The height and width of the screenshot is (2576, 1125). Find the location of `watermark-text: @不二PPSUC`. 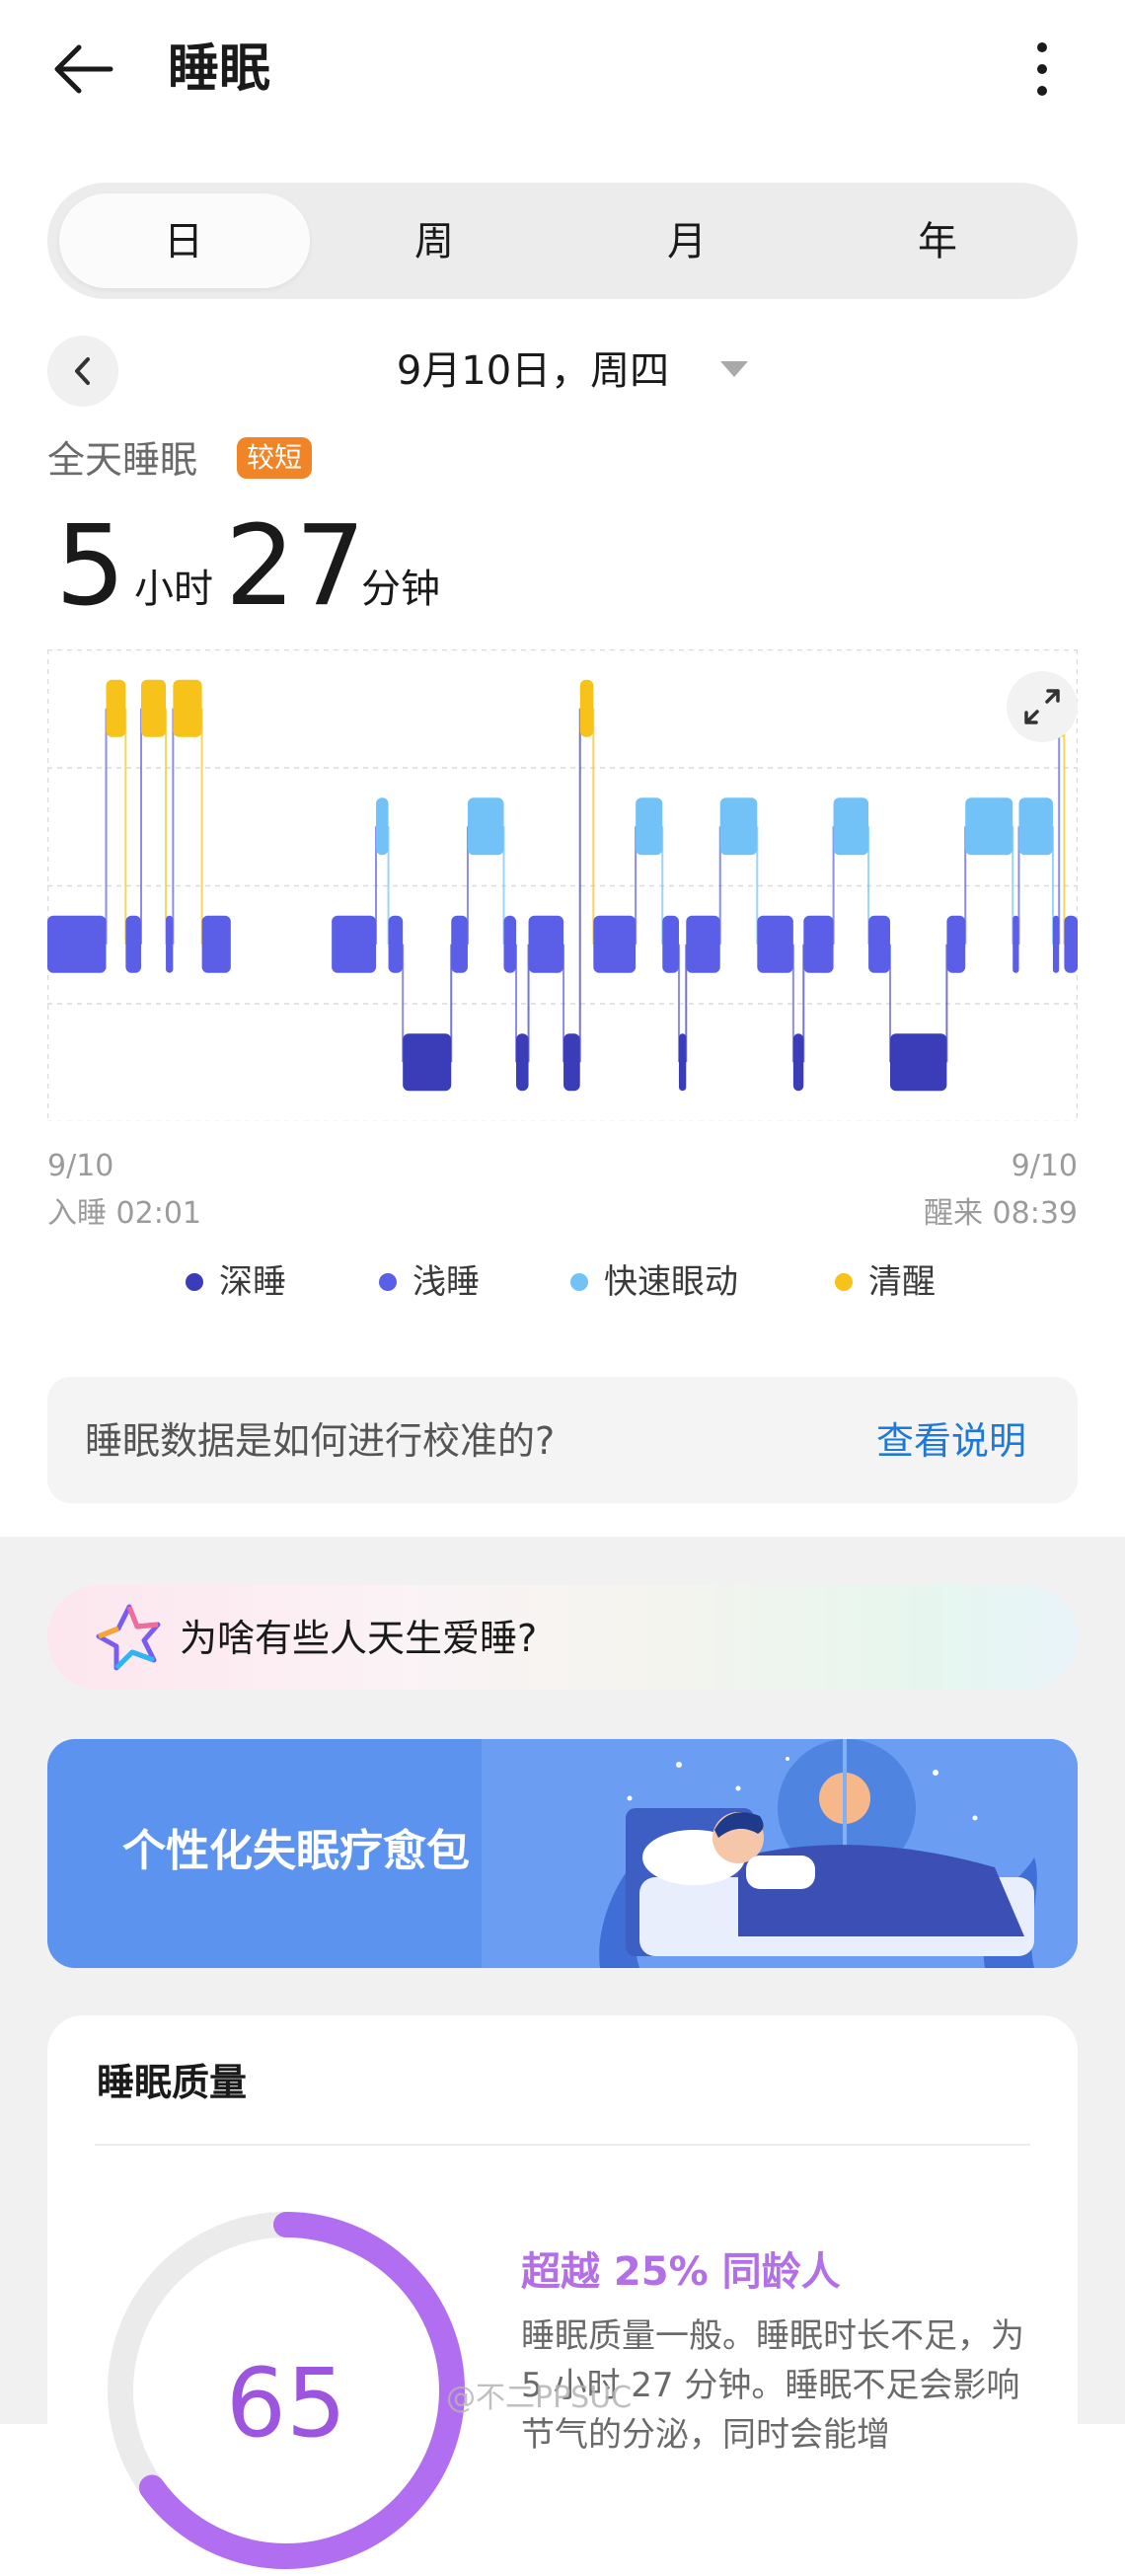

watermark-text: @不二PPSUC is located at coordinates (539, 2398).